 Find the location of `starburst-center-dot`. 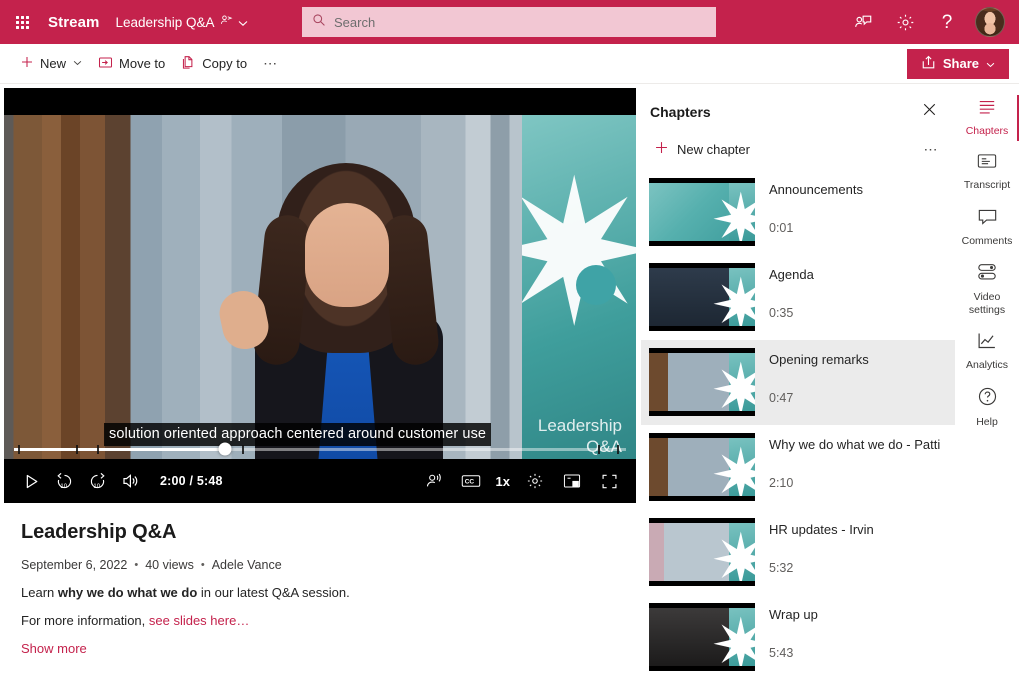

starburst-center-dot is located at coordinates (596, 285).